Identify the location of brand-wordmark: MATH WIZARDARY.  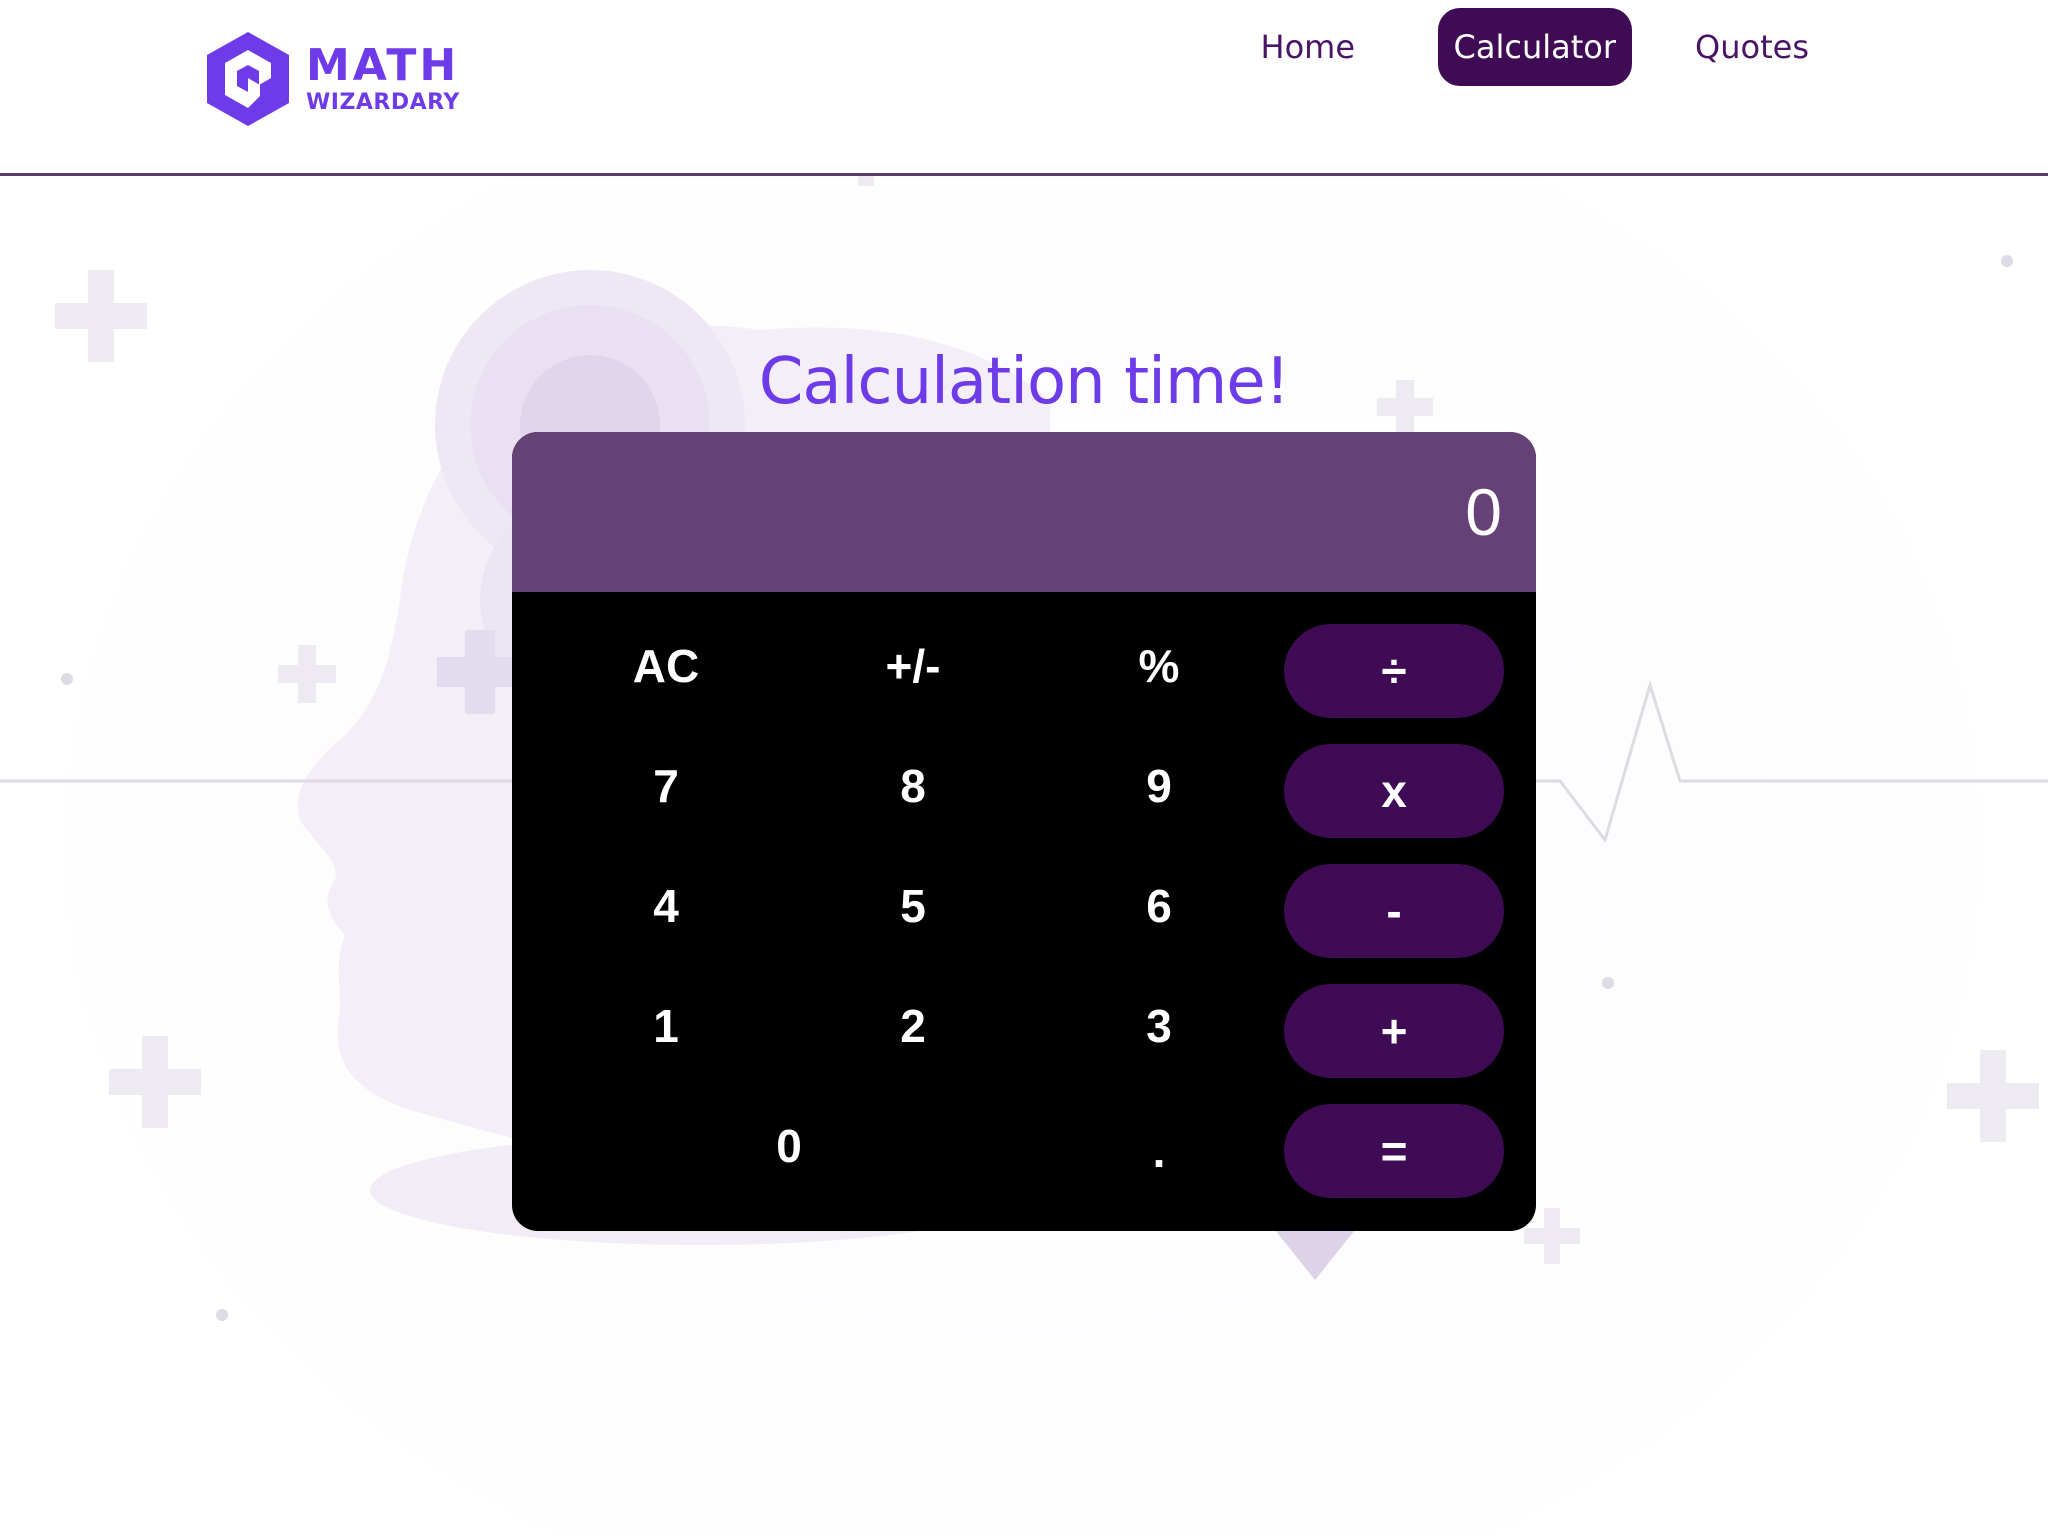
(383, 79).